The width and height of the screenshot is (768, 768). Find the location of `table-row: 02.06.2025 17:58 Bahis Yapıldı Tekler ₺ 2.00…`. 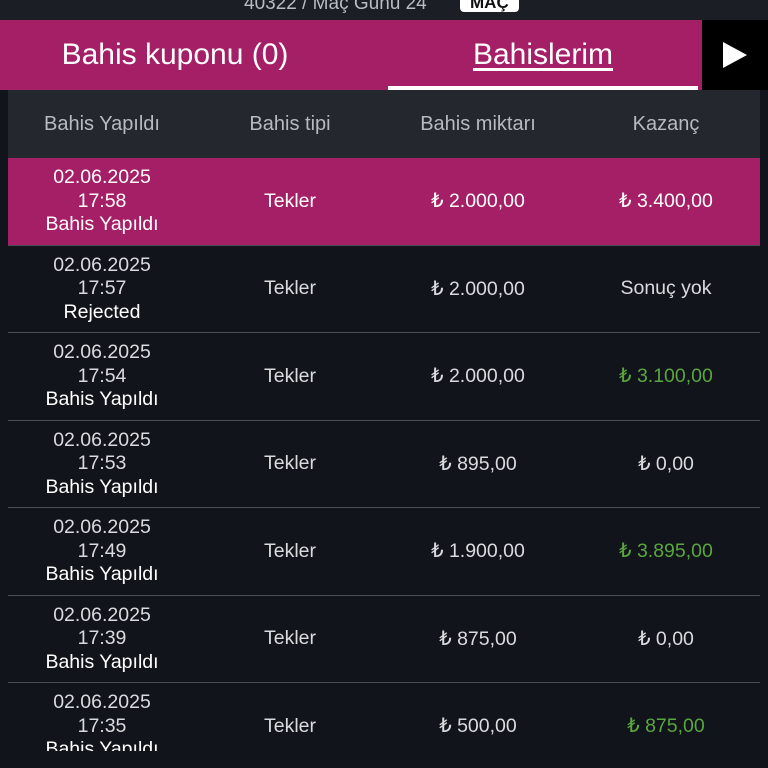

table-row: 02.06.2025 17:58 Bahis Yapıldı Tekler ₺ 2.00… is located at coordinates (384, 202).